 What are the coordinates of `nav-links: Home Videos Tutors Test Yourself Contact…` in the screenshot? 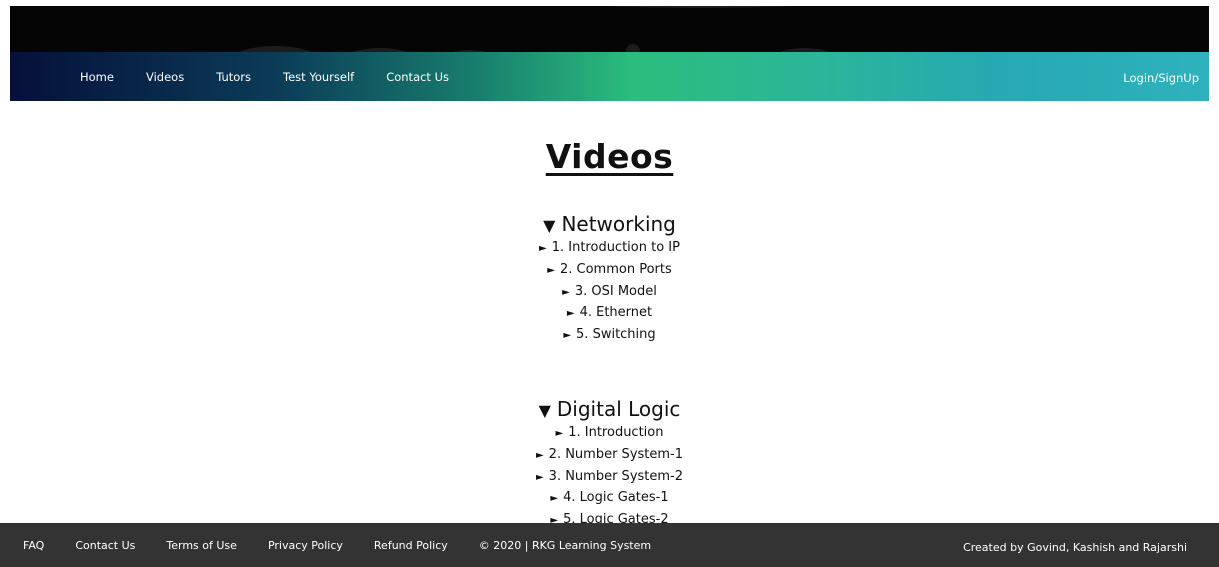 It's located at (245, 77).